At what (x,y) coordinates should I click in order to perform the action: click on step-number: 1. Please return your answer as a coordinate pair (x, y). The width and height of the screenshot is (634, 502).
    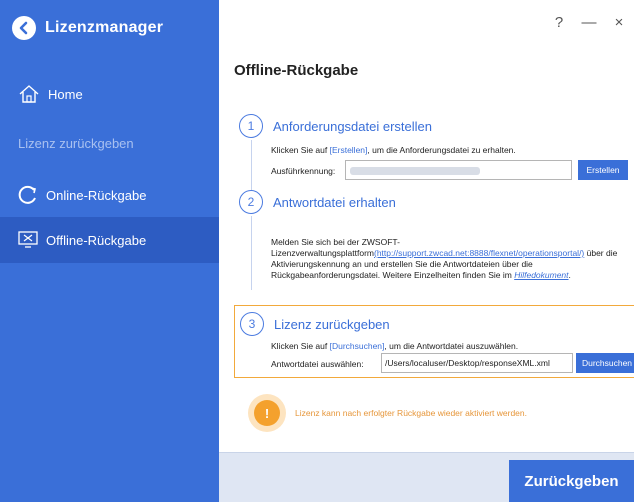
    Looking at the image, I should click on (251, 126).